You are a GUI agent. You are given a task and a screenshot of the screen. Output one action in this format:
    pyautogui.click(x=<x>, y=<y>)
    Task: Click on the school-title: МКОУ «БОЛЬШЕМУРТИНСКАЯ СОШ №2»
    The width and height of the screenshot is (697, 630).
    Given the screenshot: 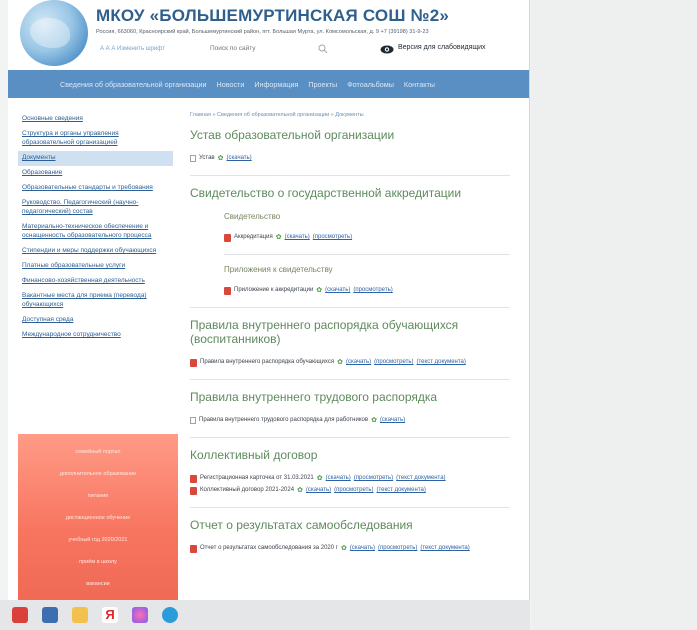 What is the action you would take?
    pyautogui.click(x=272, y=16)
    